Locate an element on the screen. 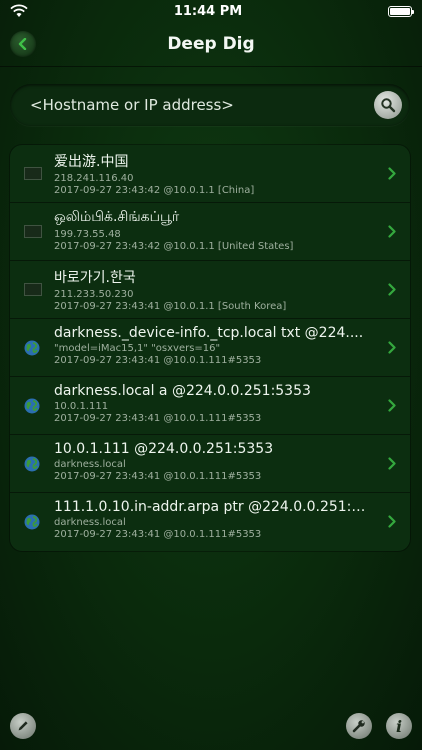  flag-united-states-icon is located at coordinates (33, 231).